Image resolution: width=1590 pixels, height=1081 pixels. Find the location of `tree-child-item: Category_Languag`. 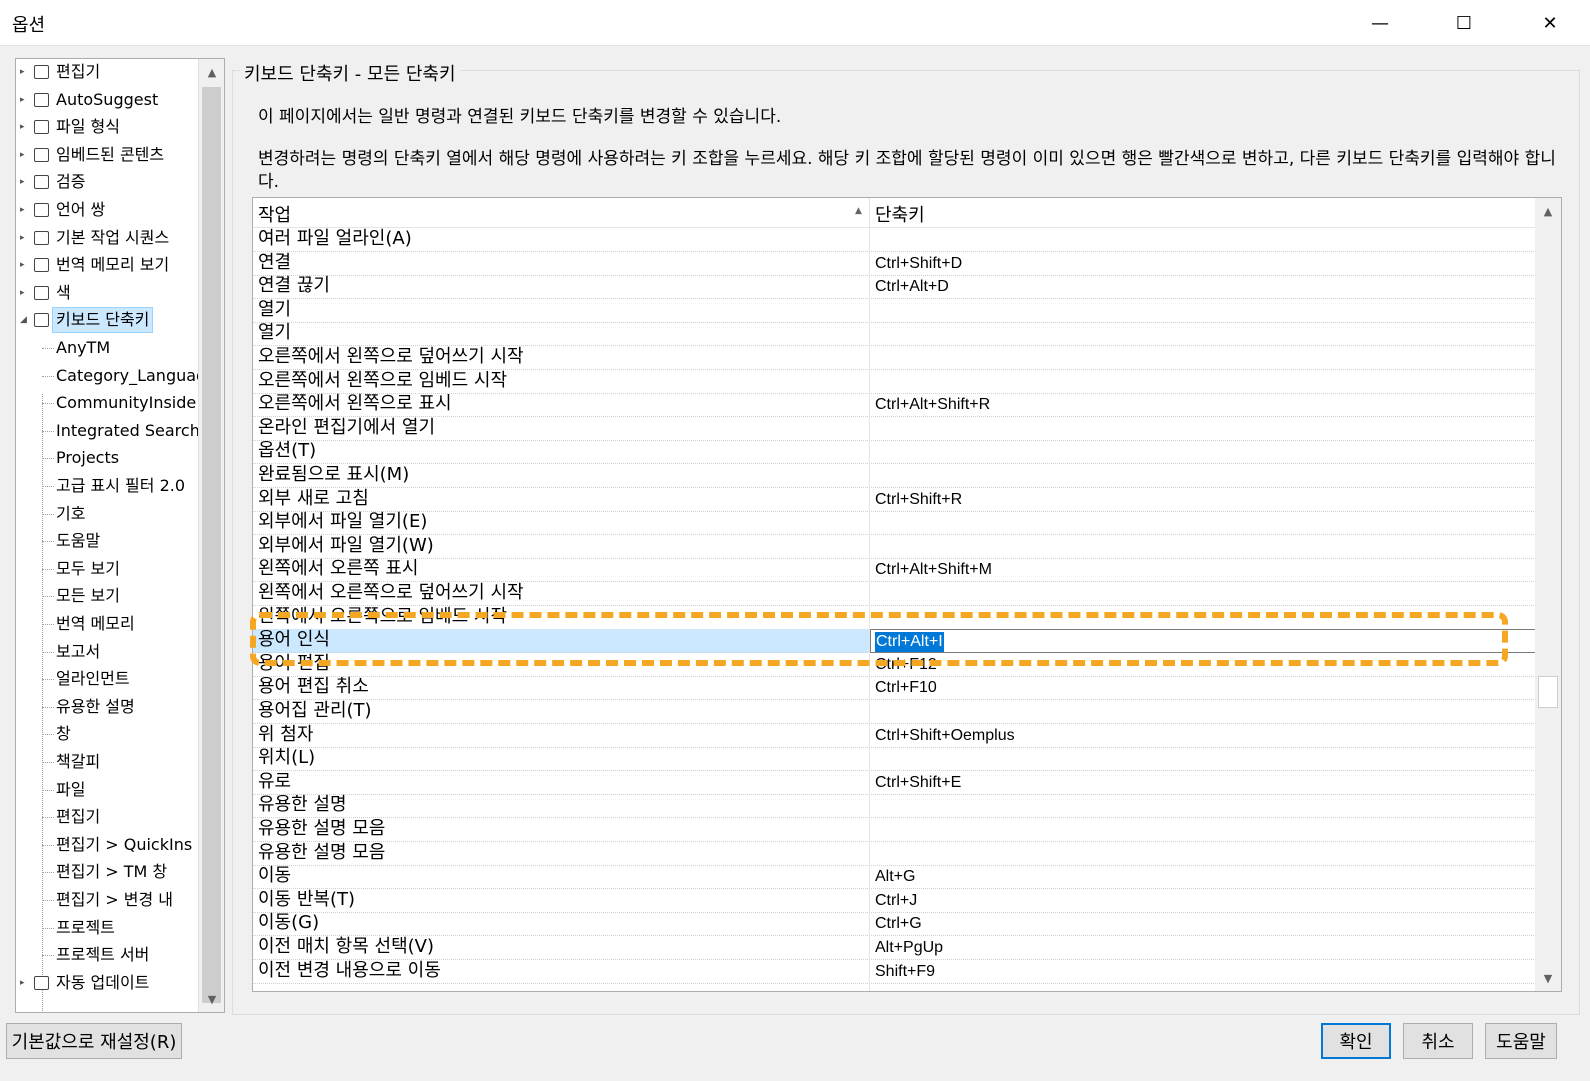

tree-child-item: Category_Languag is located at coordinates (107, 376).